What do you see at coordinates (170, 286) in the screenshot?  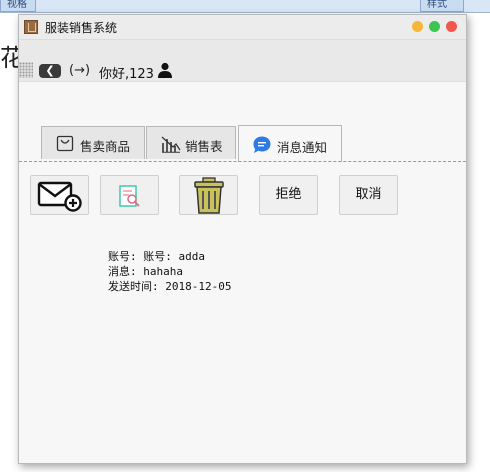 I see `message-time: 发送时间: 2018-12-05` at bounding box center [170, 286].